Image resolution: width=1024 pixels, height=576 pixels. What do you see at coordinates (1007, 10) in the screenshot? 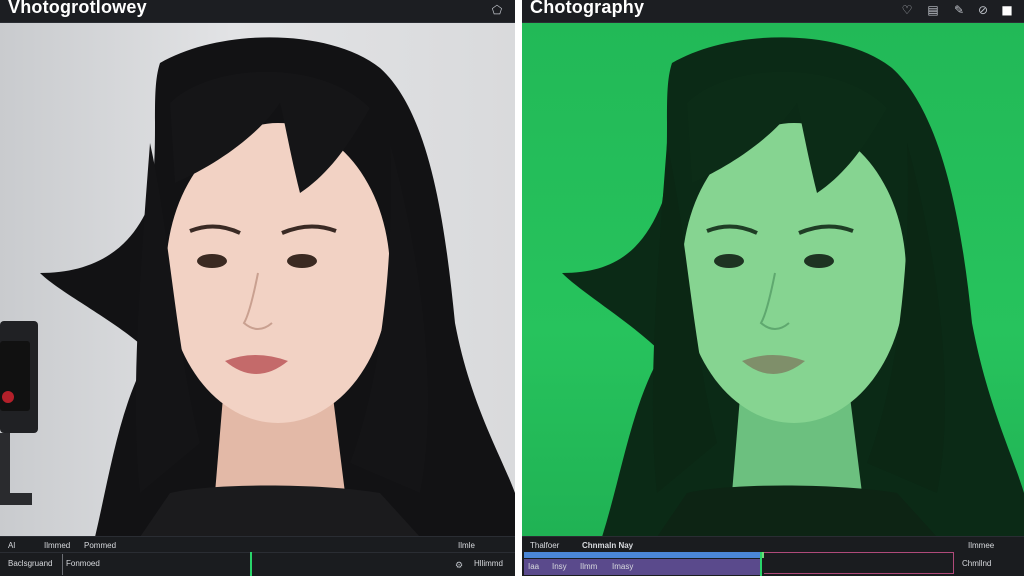
I see `square-icon: ■` at bounding box center [1007, 10].